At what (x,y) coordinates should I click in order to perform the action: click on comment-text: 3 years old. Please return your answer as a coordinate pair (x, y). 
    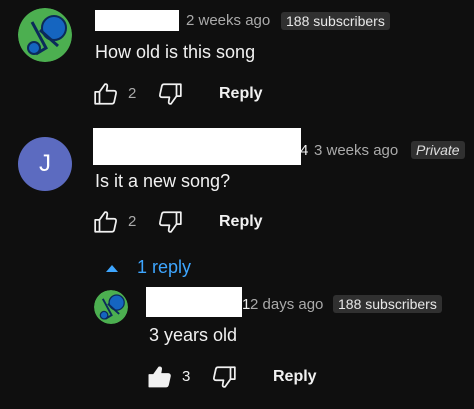
    Looking at the image, I should click on (193, 335).